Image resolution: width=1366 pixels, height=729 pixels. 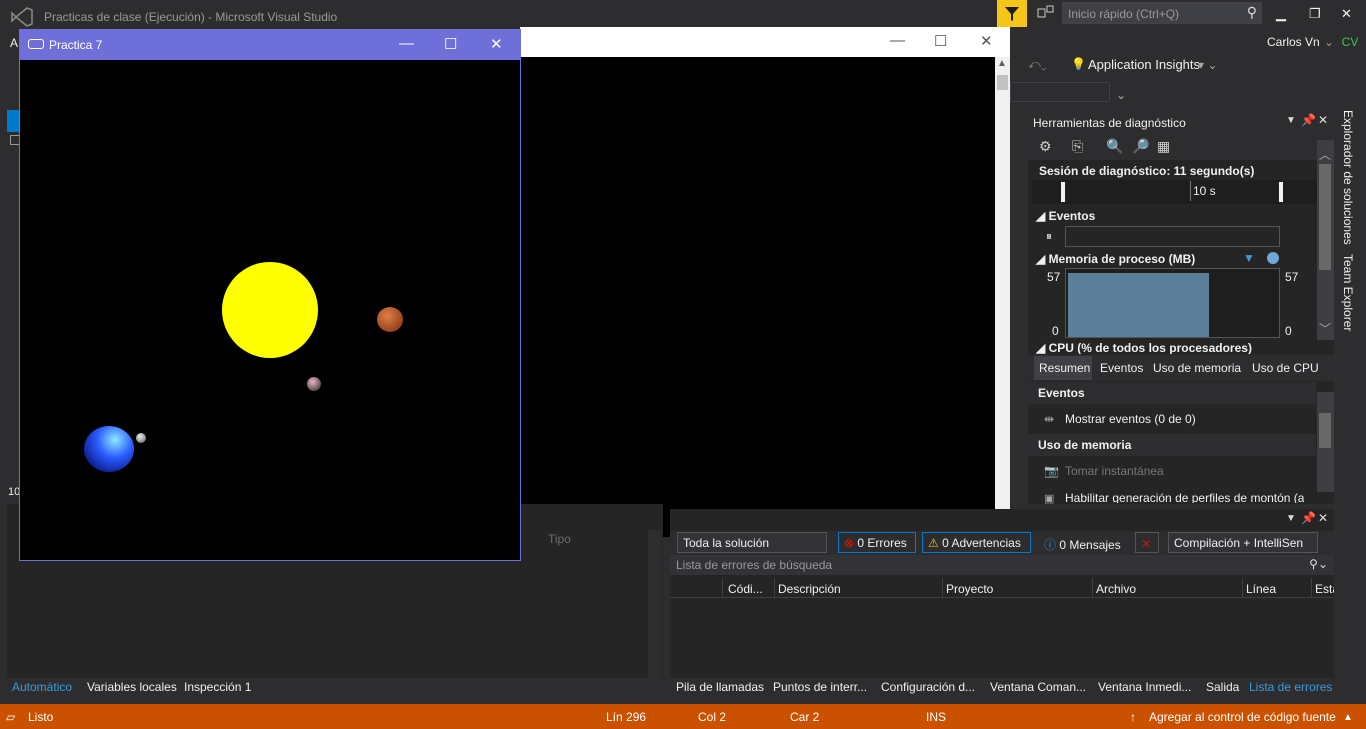 What do you see at coordinates (1124, 14) in the screenshot?
I see `quick-launch-placeholder: Inicio rápido (Ctrl+Q)` at bounding box center [1124, 14].